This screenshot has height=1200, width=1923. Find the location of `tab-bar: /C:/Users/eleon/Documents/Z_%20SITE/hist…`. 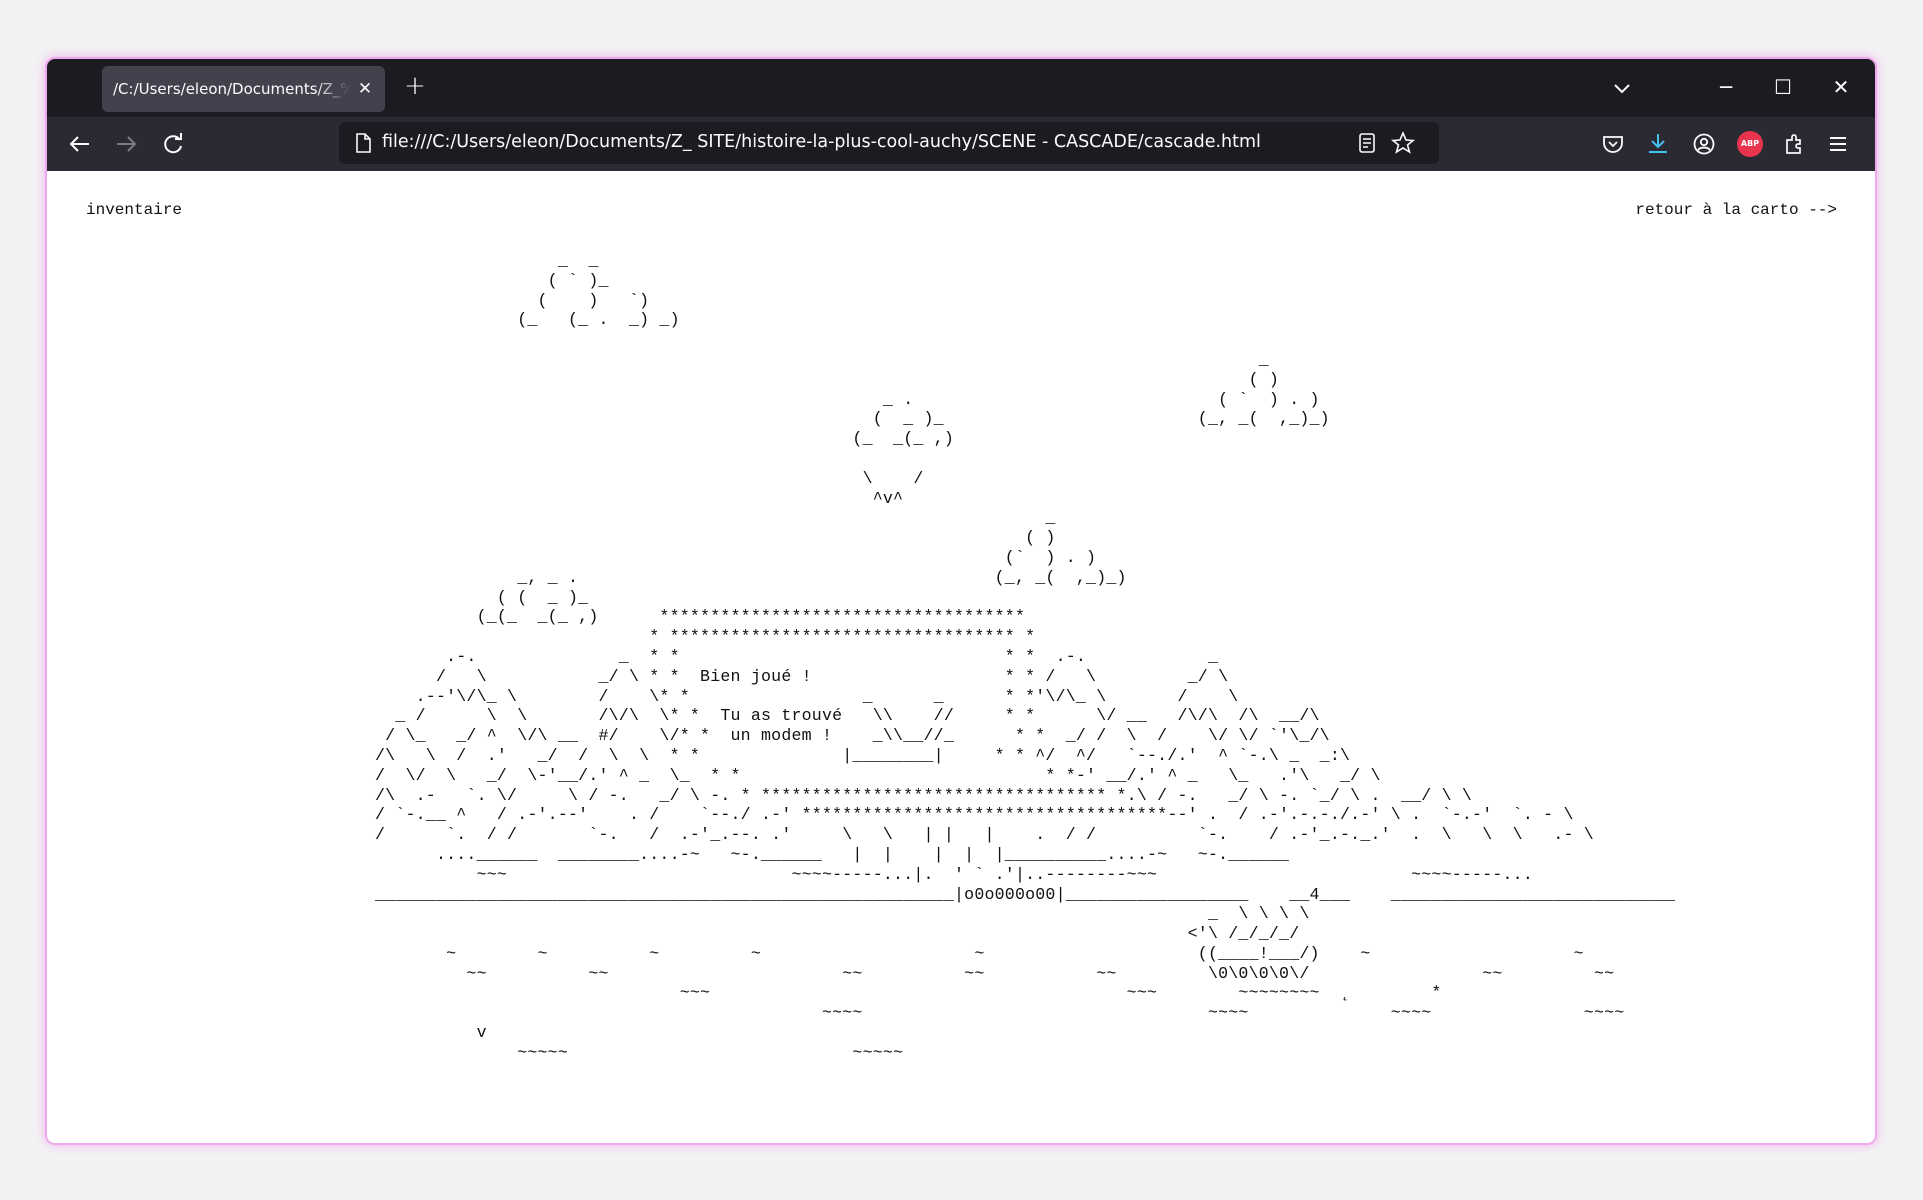

tab-bar: /C:/Users/eleon/Documents/Z_%20SITE/hist… is located at coordinates (961, 88).